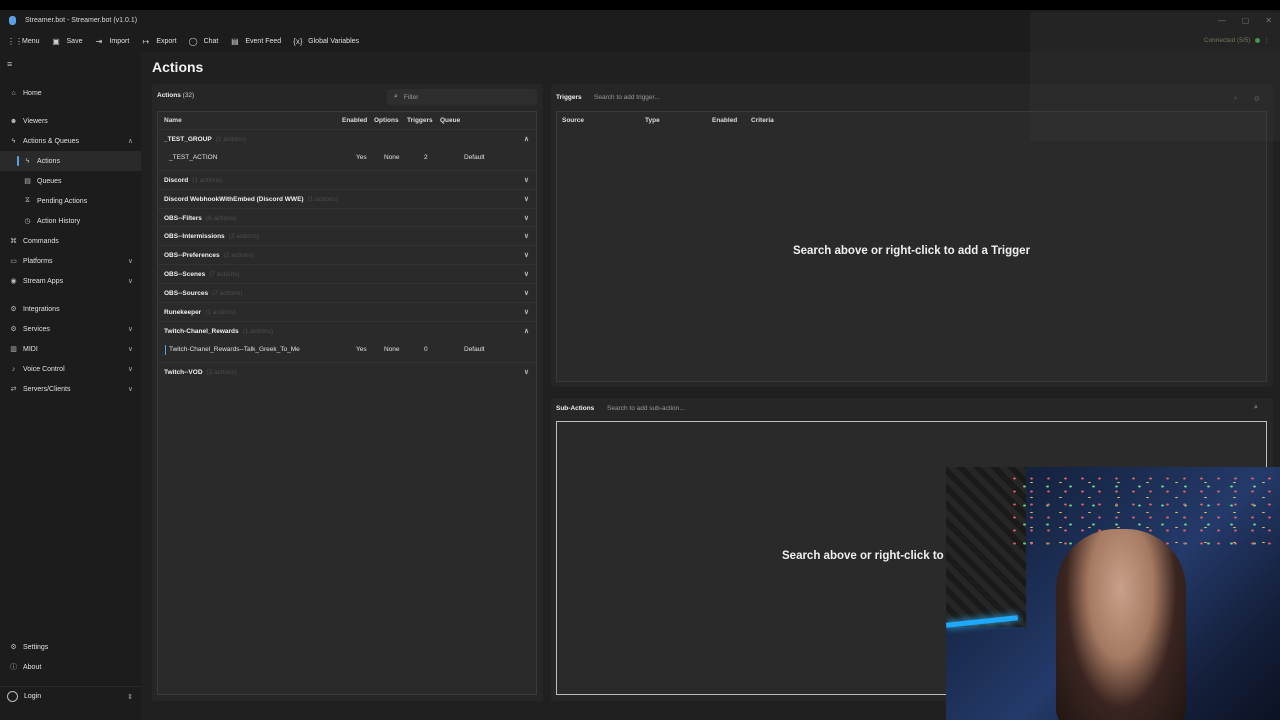  I want to click on export-button: ↦ Export, so click(158, 41).